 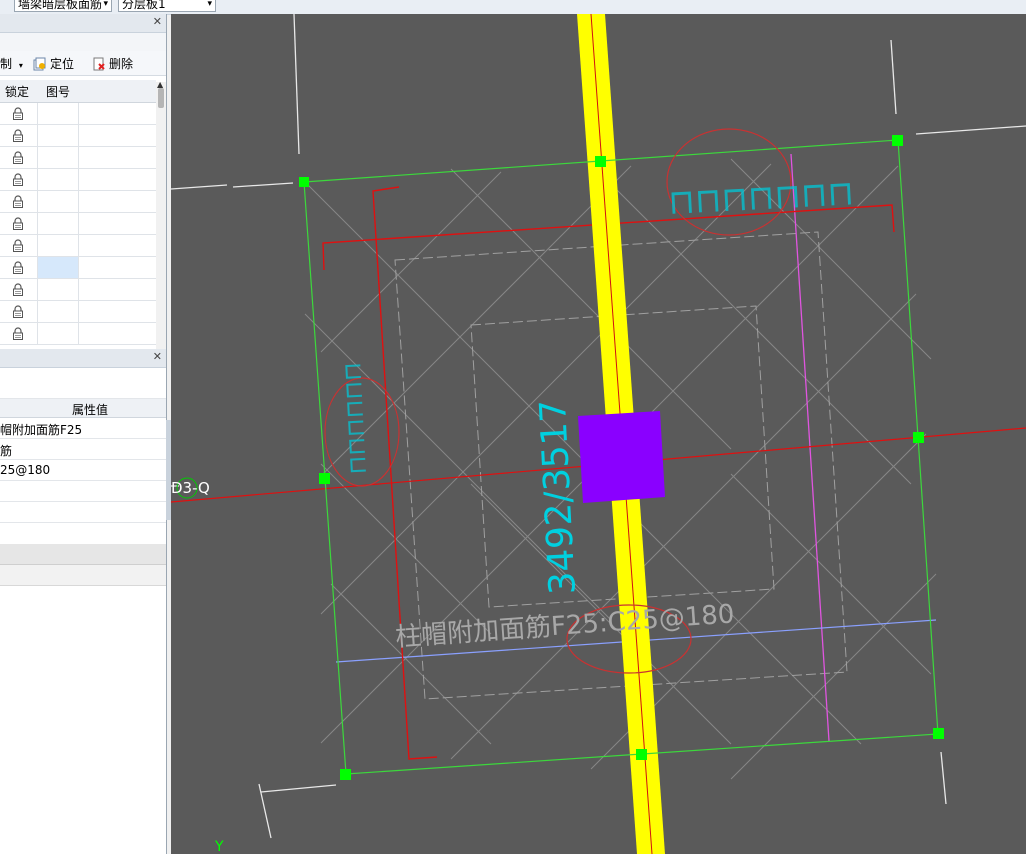 I want to click on property-table-header: 属性值, so click(x=83, y=408).